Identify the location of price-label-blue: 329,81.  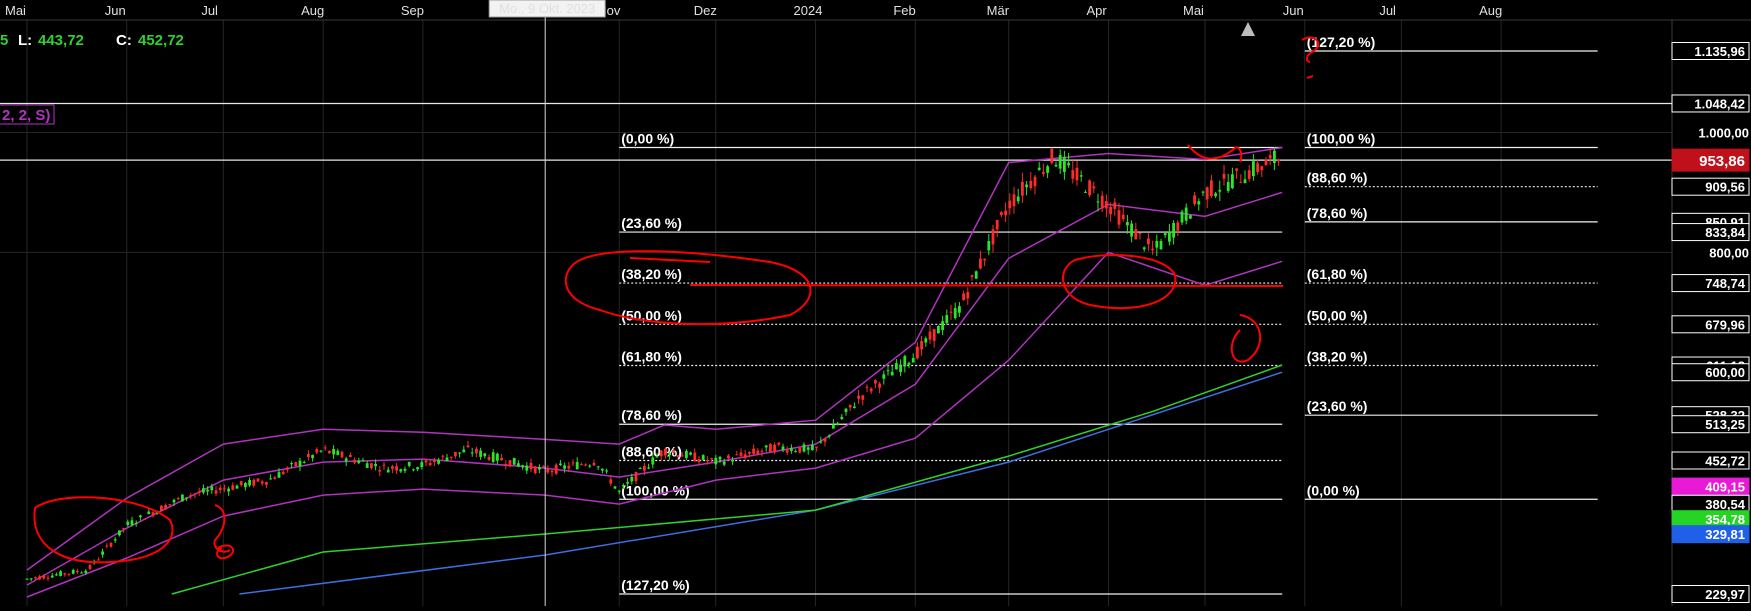
(1710, 534).